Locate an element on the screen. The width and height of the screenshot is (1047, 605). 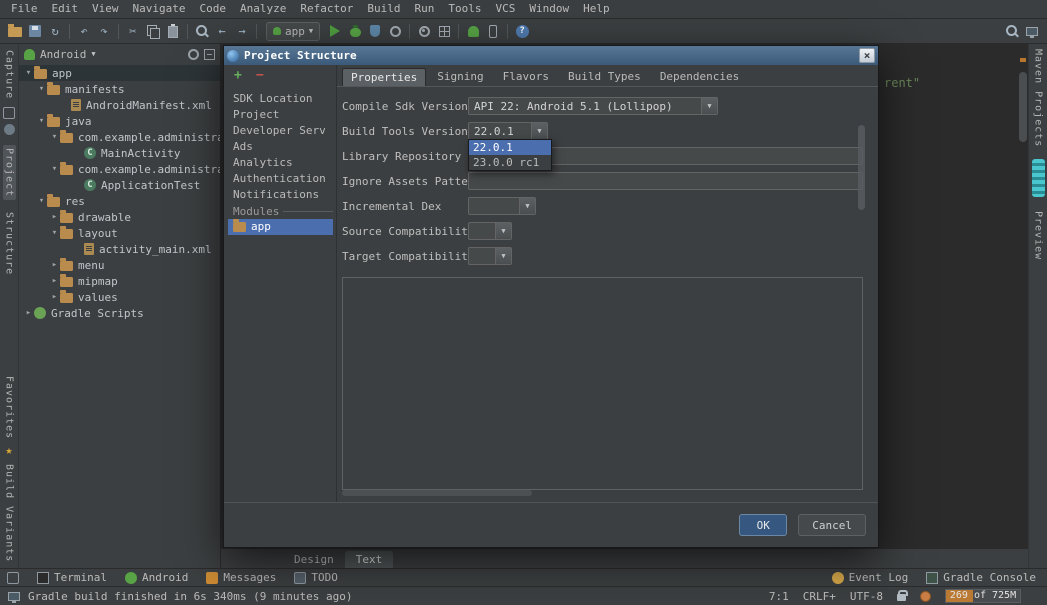
tab-signing: Signing is located at coordinates (460, 77).